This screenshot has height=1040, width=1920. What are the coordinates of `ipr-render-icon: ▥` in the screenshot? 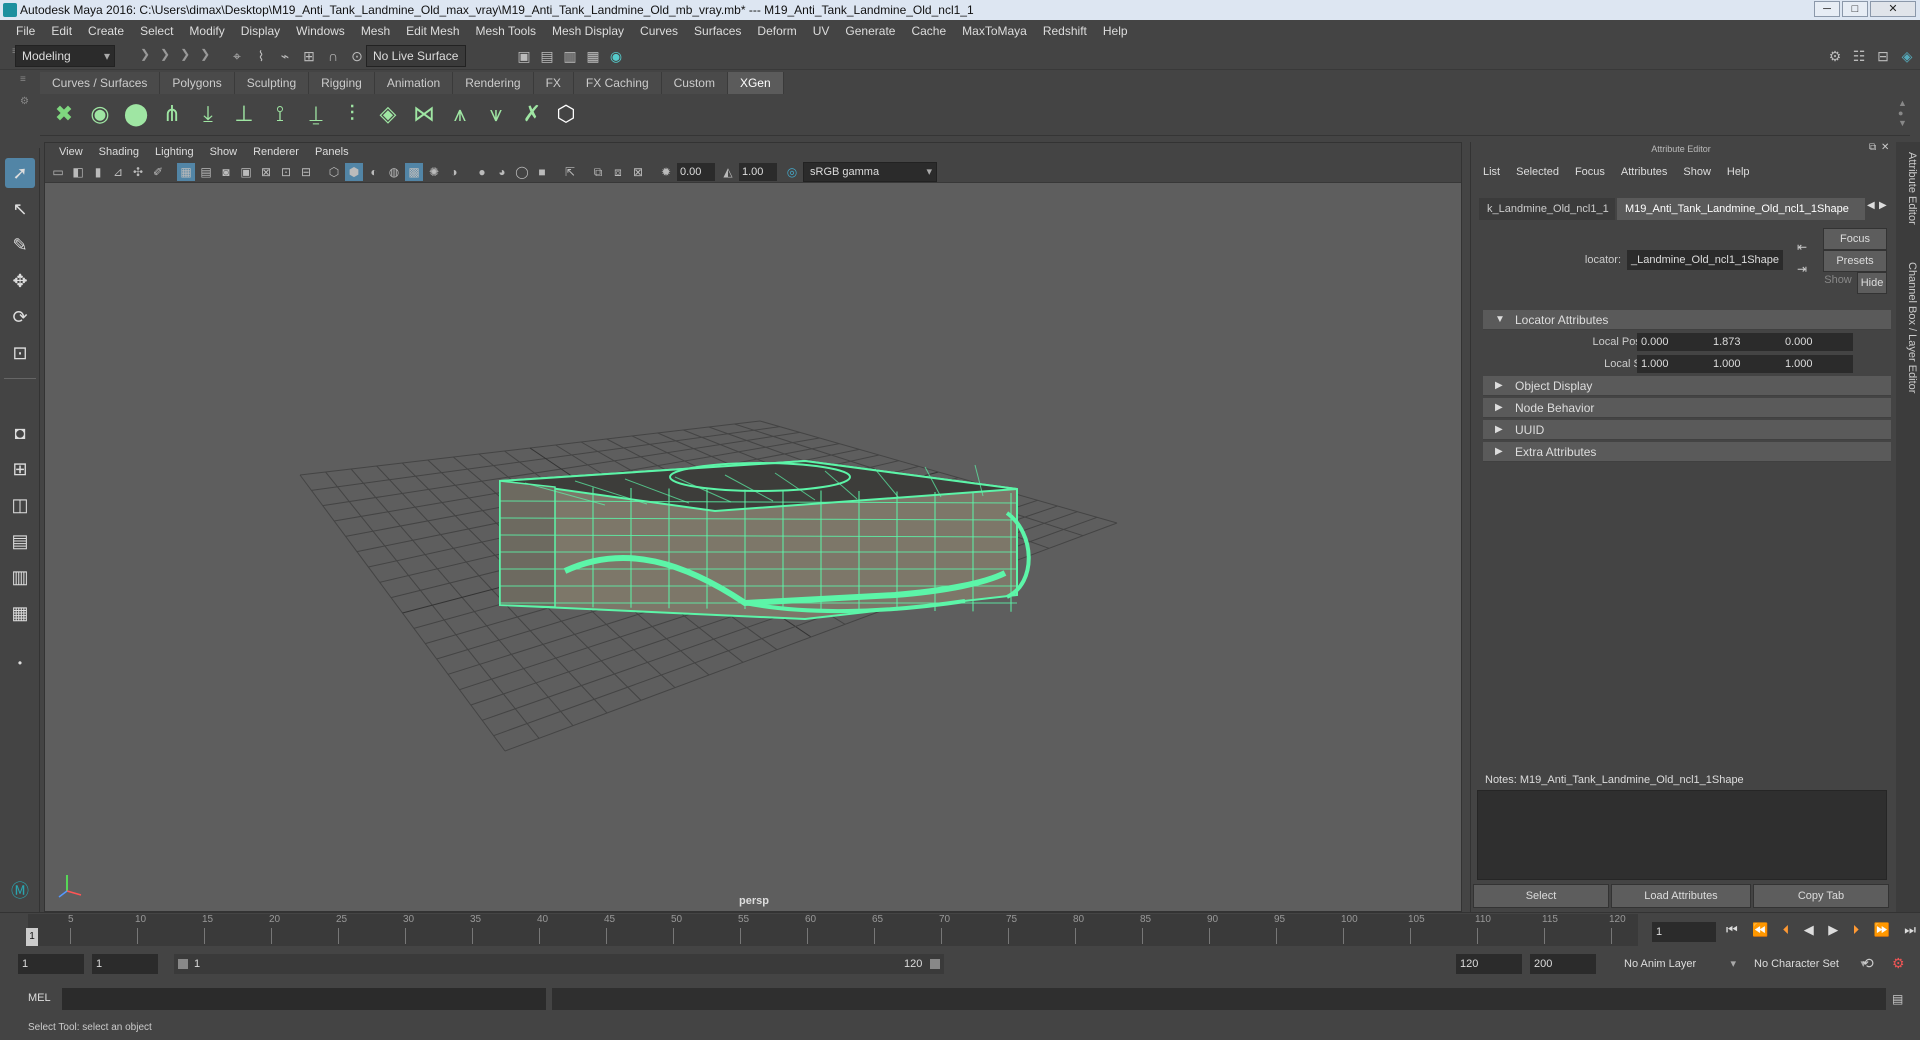 It's located at (570, 56).